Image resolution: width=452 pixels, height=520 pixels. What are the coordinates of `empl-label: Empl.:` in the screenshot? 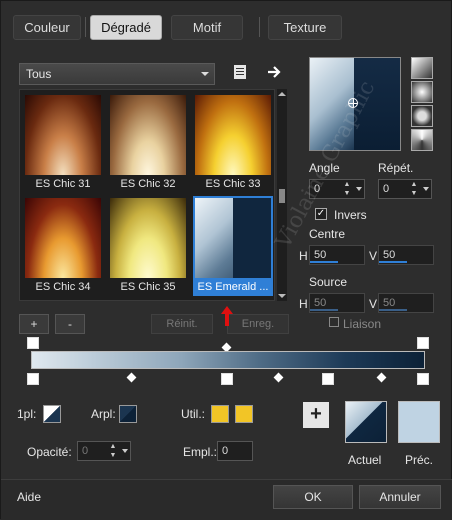 It's located at (200, 452).